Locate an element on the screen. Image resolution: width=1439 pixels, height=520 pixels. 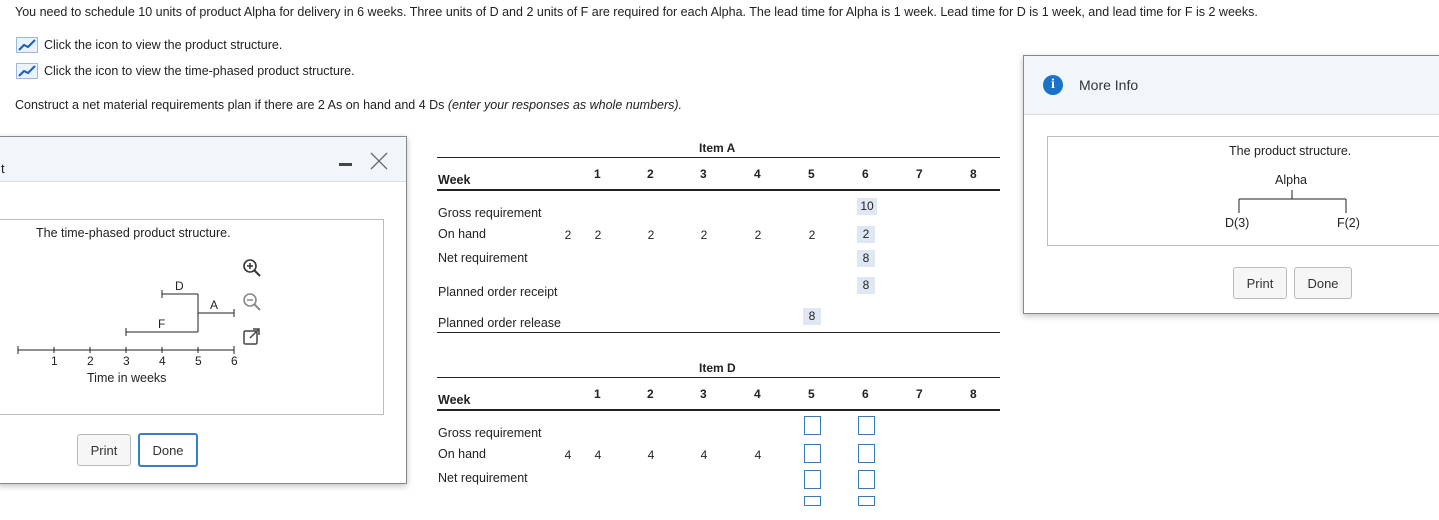
gross-w5-input is located at coordinates (812, 425).